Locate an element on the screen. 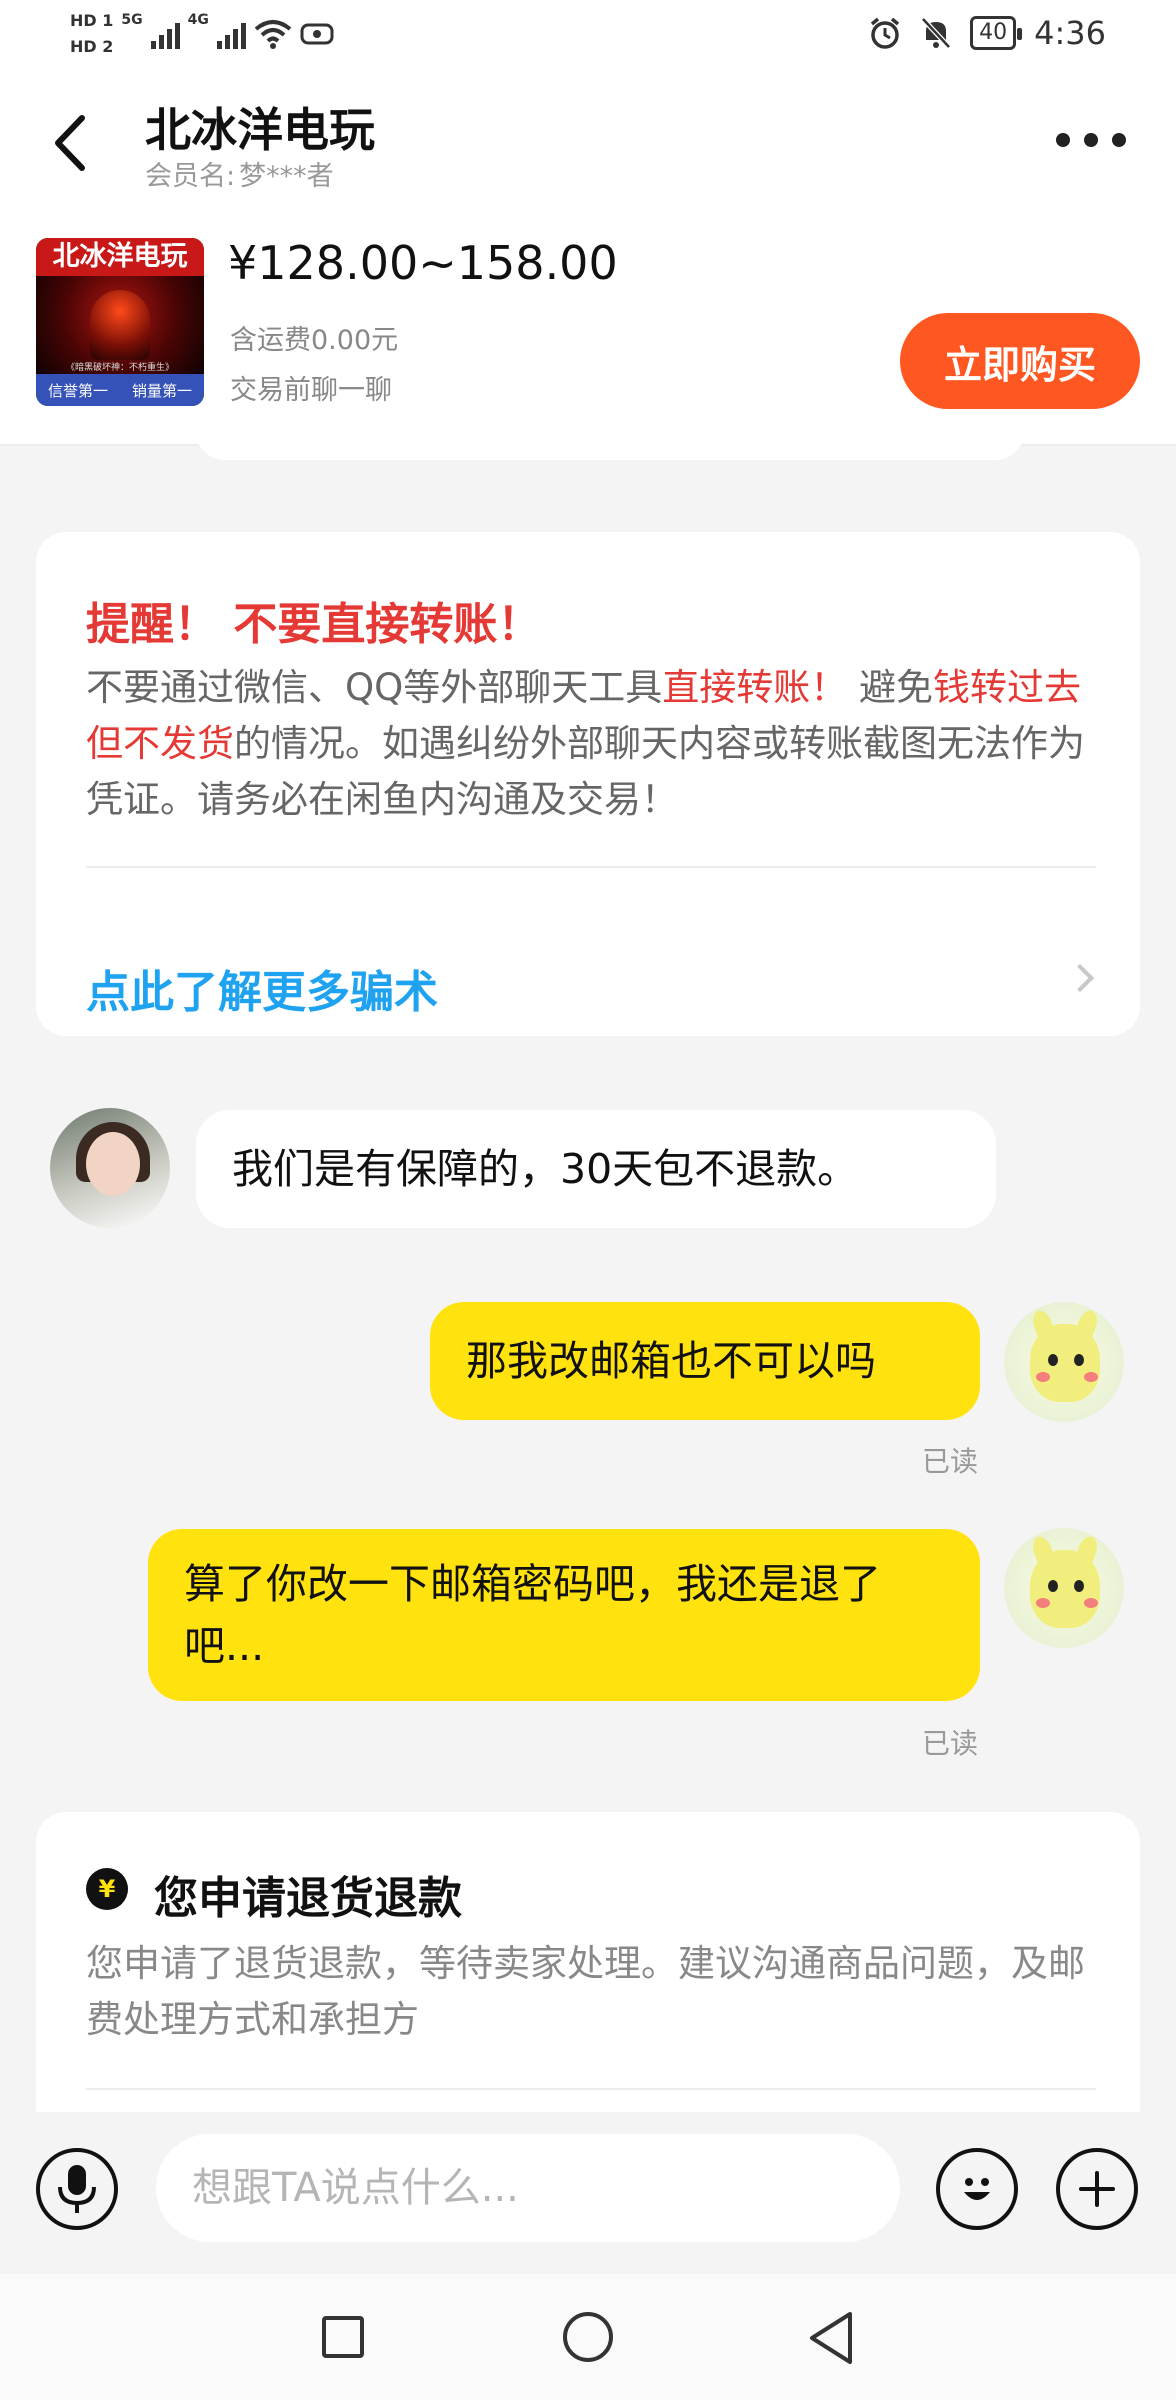 This screenshot has height=2400, width=1176. warning-text-2: 避免 is located at coordinates (890, 687).